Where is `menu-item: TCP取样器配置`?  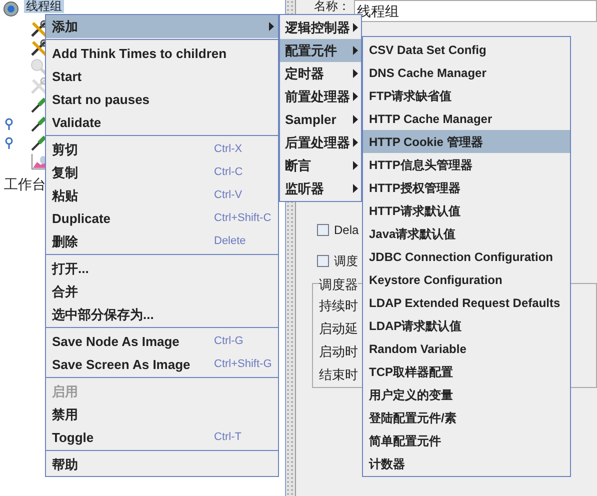
menu-item: TCP取样器配置 is located at coordinates (466, 371).